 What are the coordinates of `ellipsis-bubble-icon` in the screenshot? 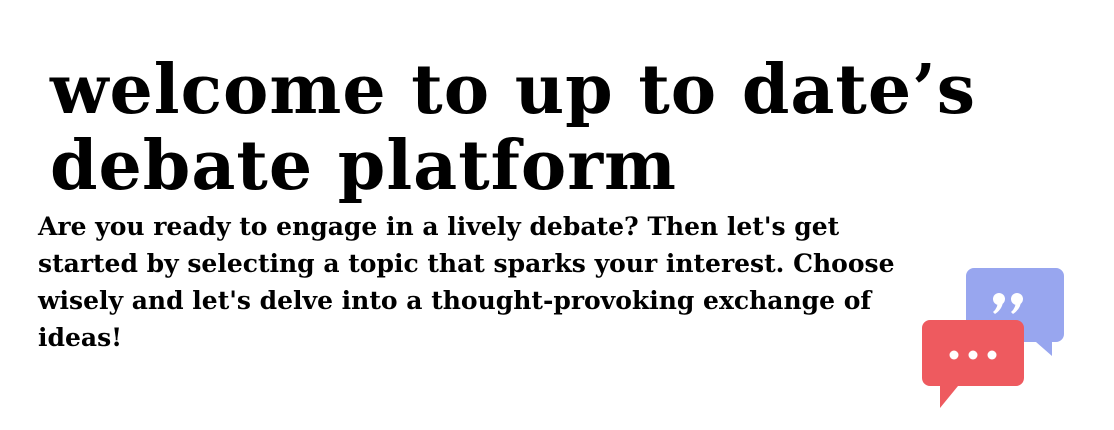 It's located at (973, 364).